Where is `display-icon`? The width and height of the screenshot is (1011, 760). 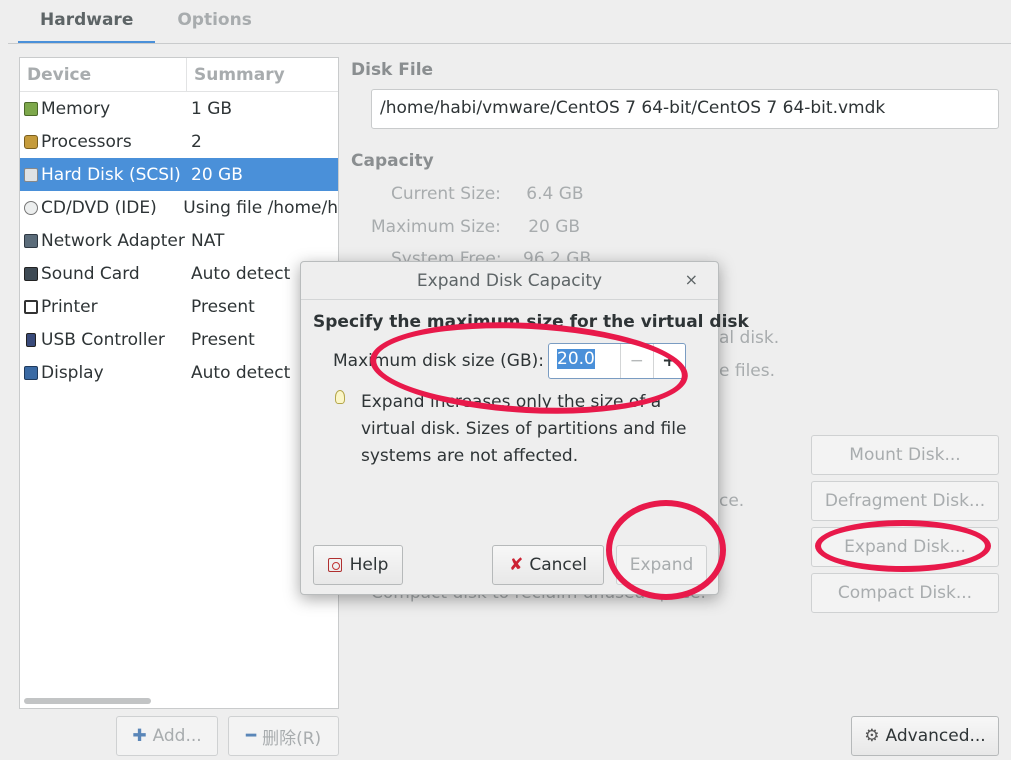
display-icon is located at coordinates (31, 372).